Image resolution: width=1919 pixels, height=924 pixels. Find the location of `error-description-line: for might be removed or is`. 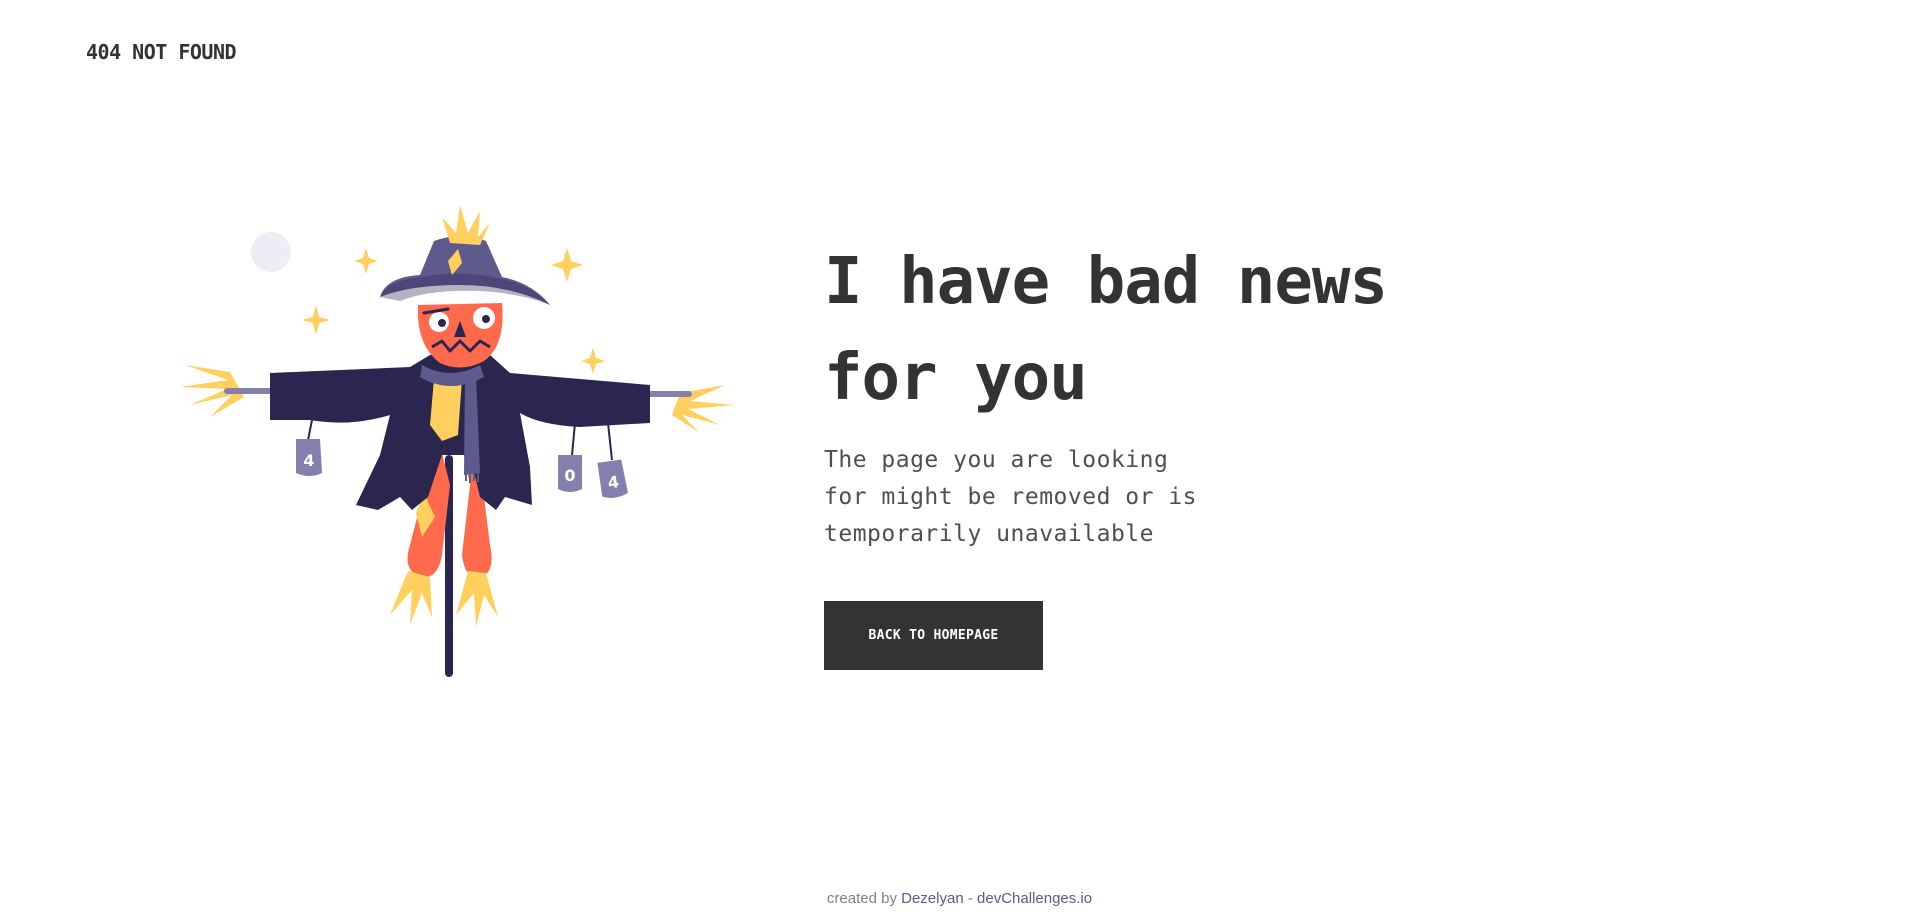

error-description-line: for might be removed or is is located at coordinates (1011, 497).